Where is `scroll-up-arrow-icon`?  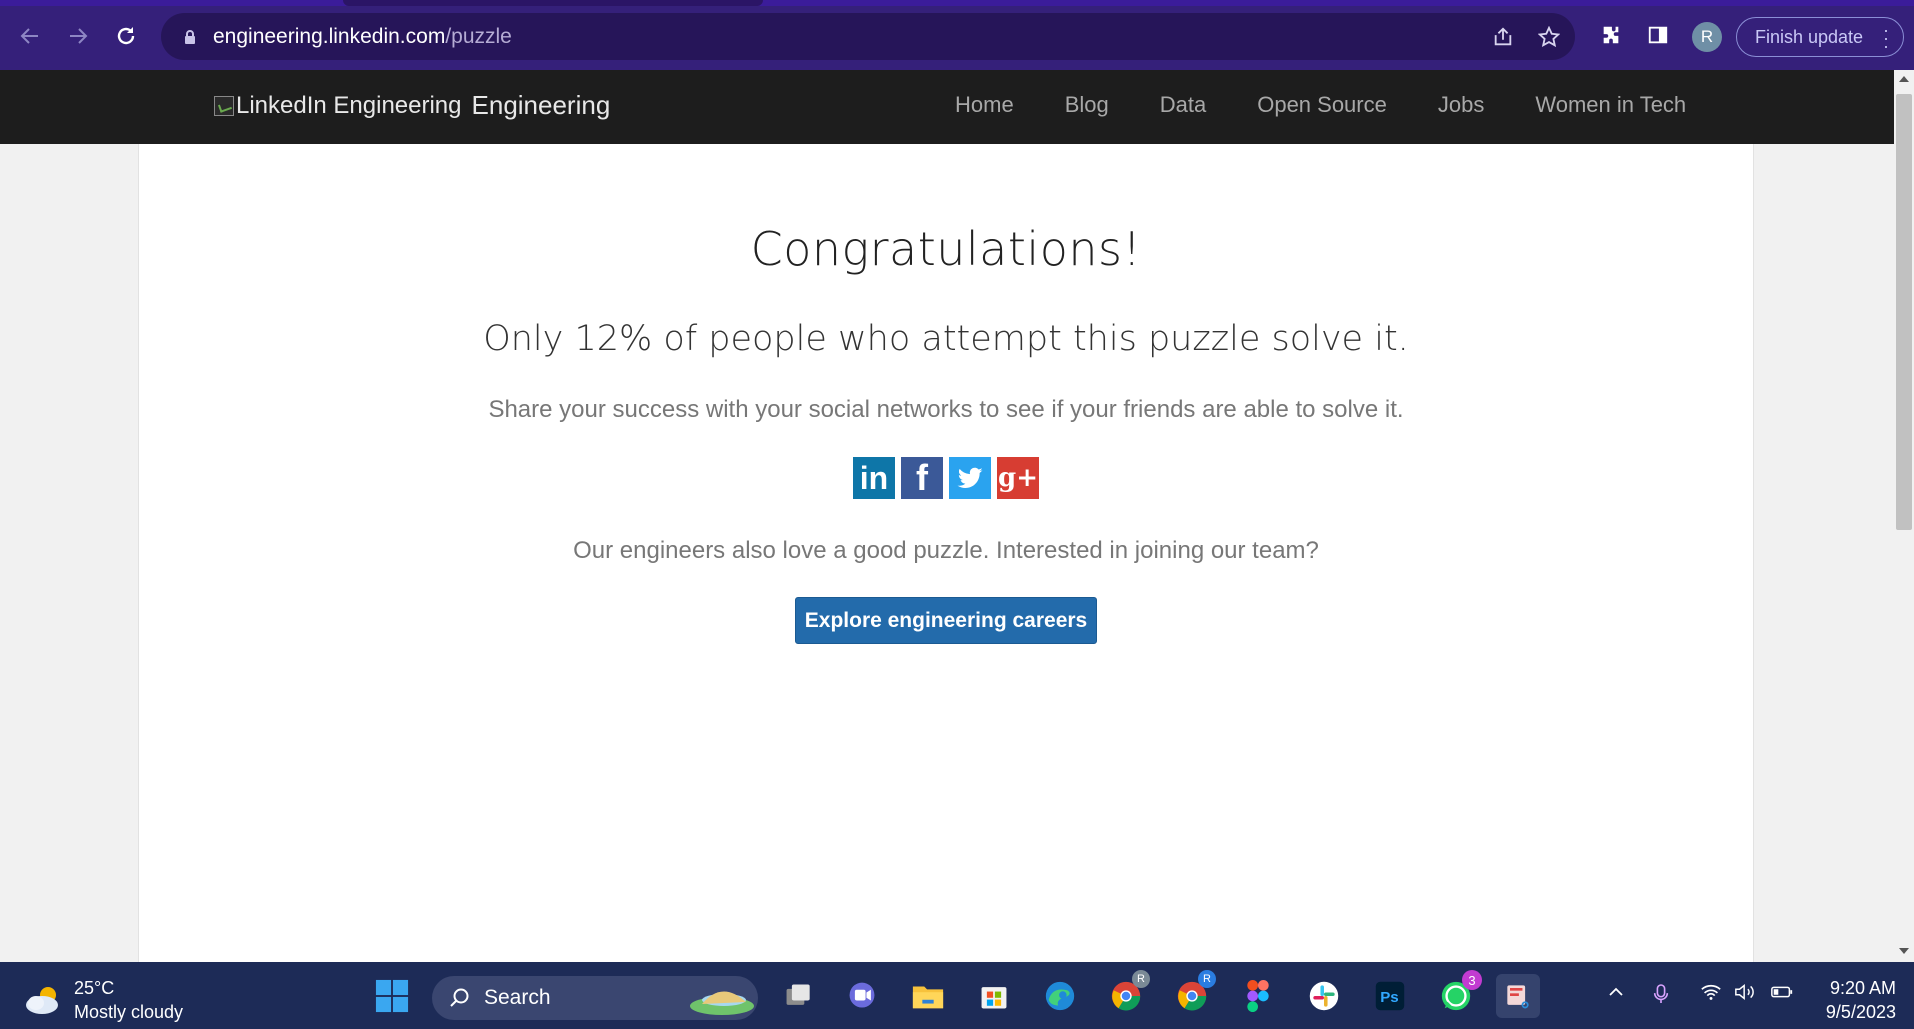 scroll-up-arrow-icon is located at coordinates (1904, 79).